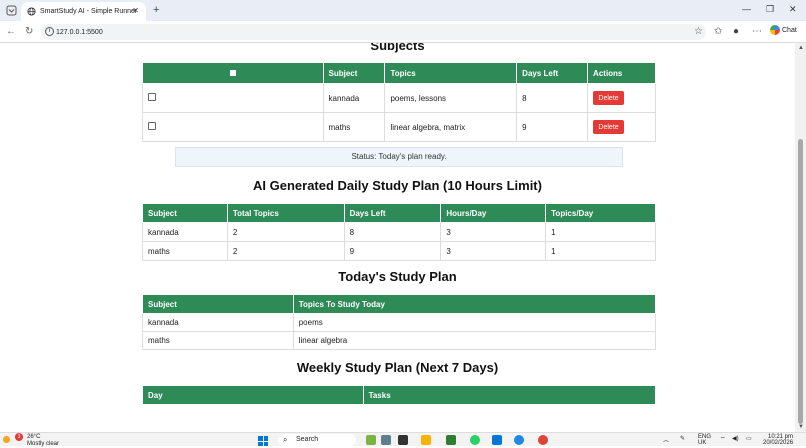  I want to click on battery-icon: ▭, so click(749, 438).